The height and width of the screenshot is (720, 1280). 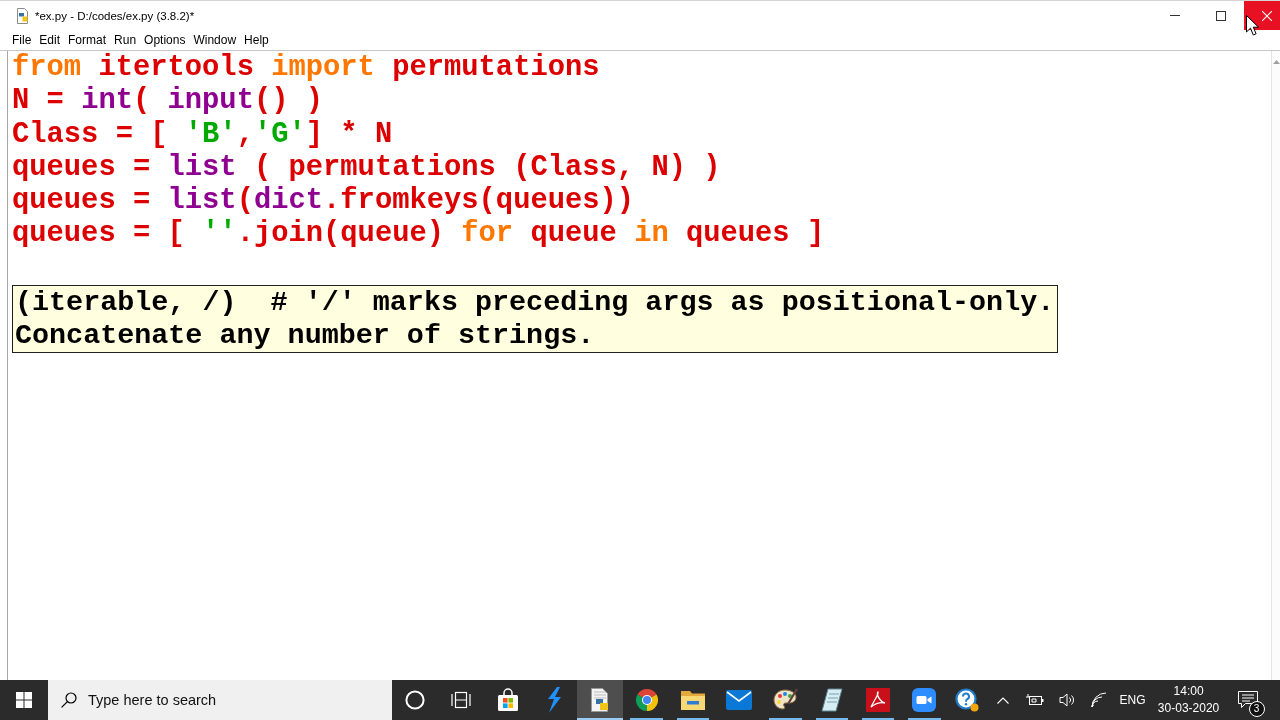 What do you see at coordinates (1132, 700) in the screenshot?
I see `language-indicator: ENG` at bounding box center [1132, 700].